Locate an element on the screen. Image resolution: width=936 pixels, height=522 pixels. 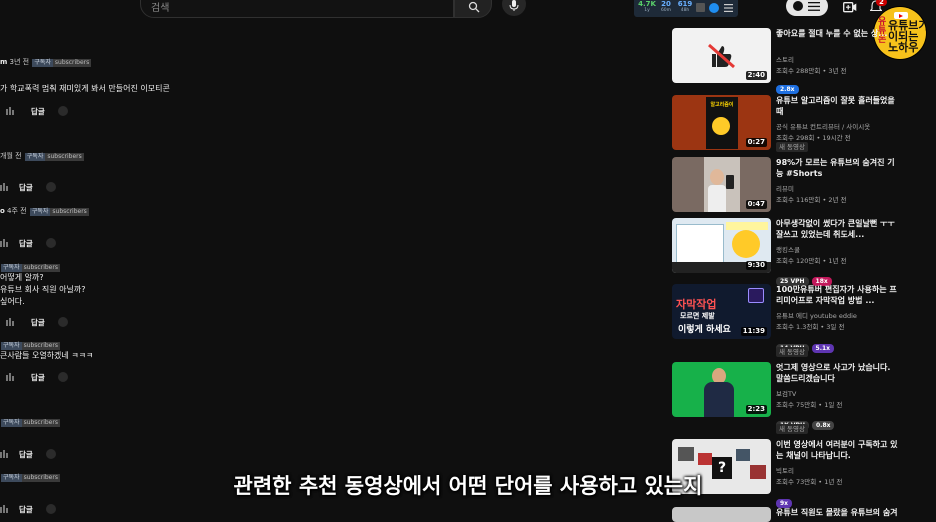
outlier-badge: 0.8x is located at coordinates (823, 425).